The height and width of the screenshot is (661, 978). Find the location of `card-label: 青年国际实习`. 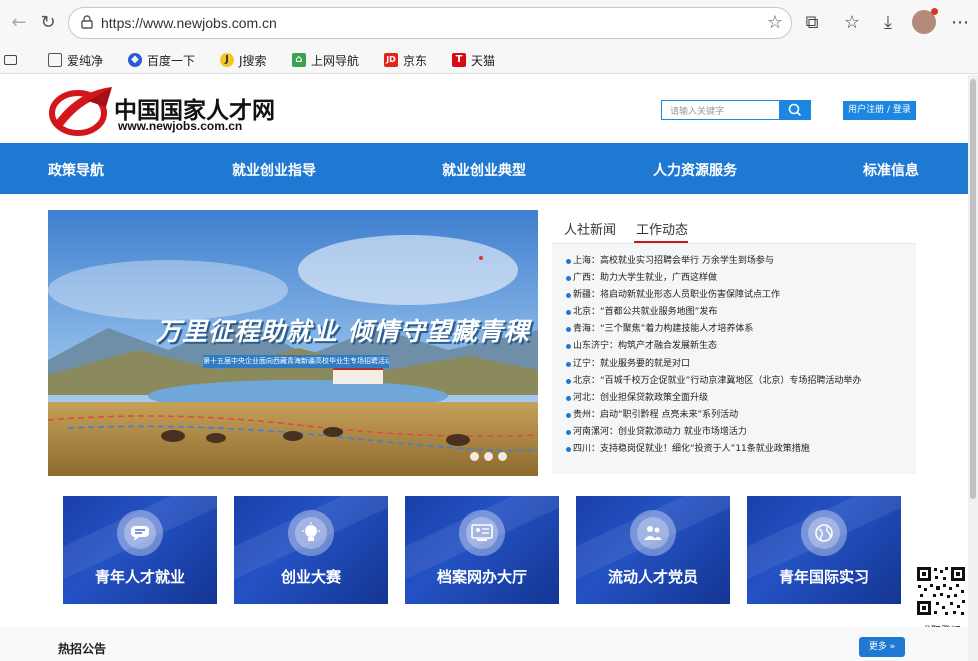

card-label: 青年国际实习 is located at coordinates (823, 577).